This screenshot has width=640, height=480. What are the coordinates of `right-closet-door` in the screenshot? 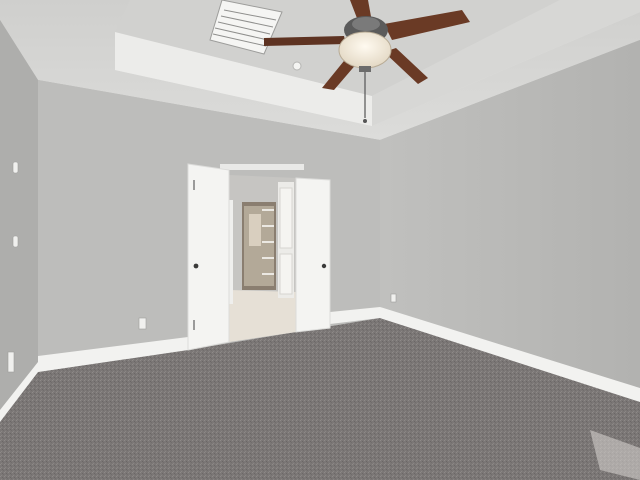 It's located at (313, 255).